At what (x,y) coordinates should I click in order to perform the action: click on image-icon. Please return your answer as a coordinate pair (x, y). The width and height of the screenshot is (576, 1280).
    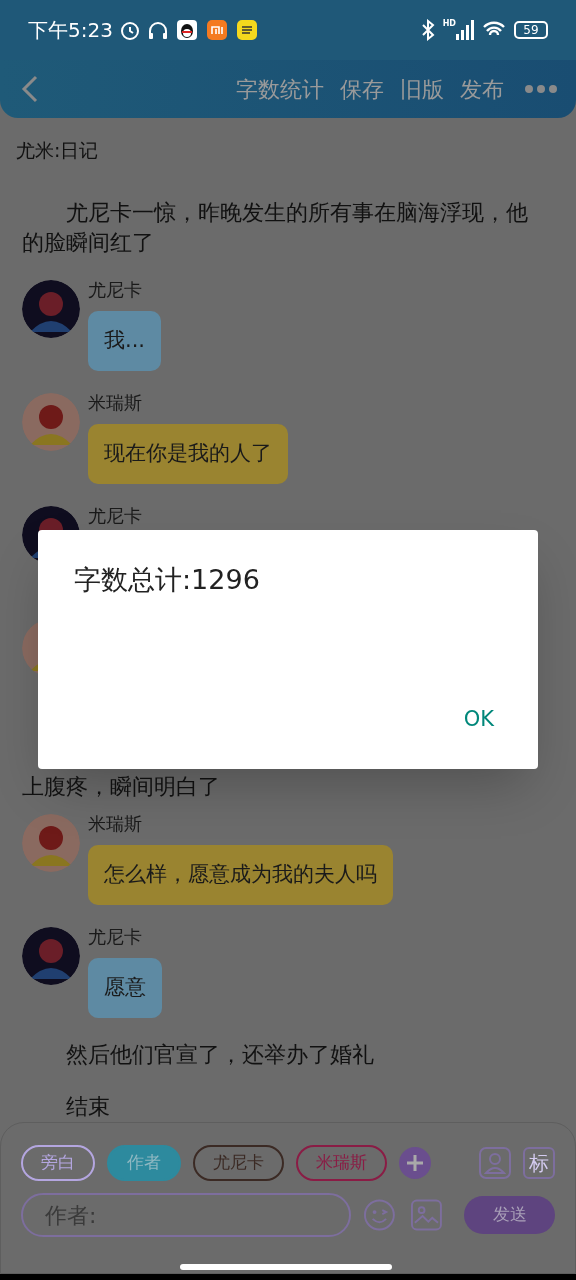
    Looking at the image, I should click on (427, 1215).